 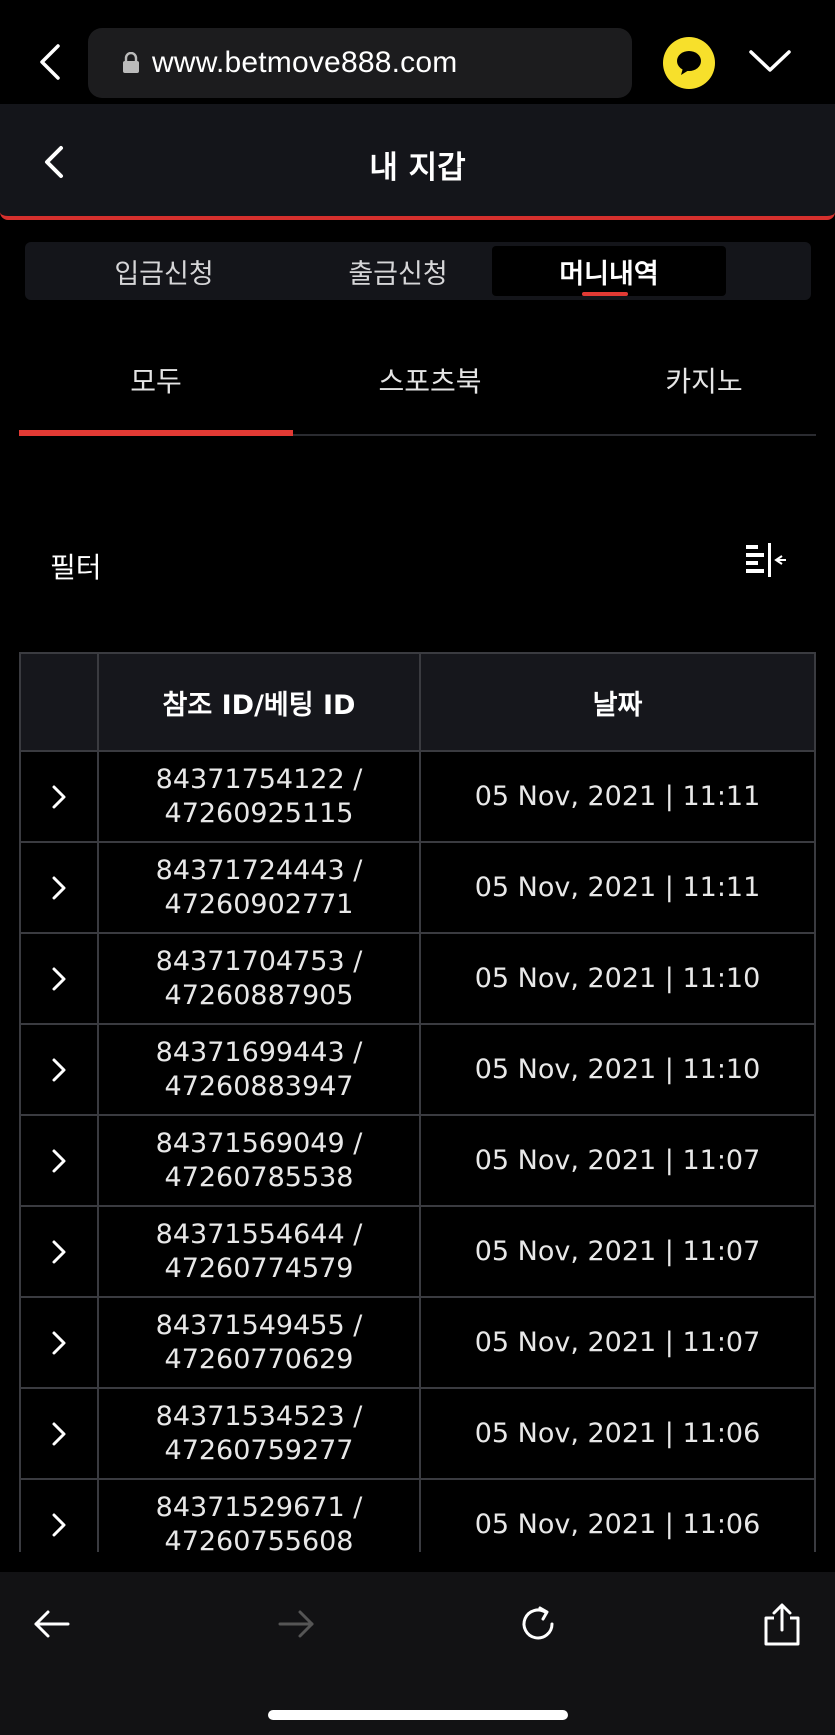 What do you see at coordinates (259, 961) in the screenshot?
I see `ref-id: 84371704753 /` at bounding box center [259, 961].